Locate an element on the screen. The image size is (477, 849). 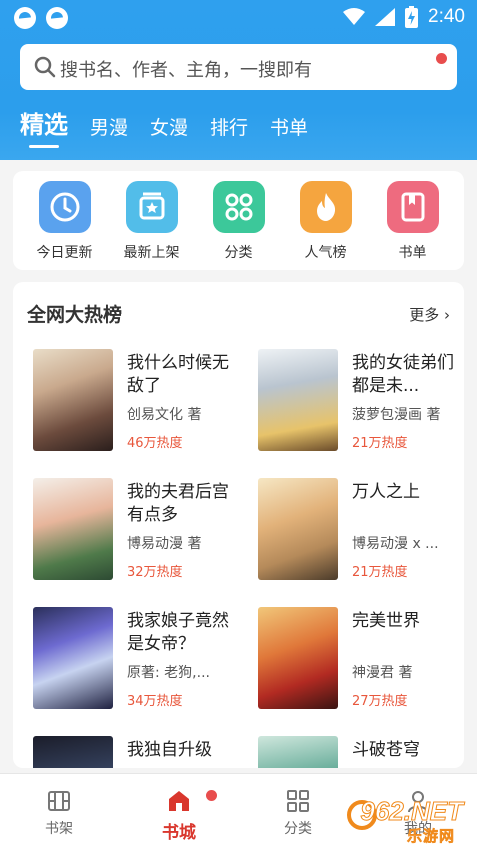
category-icon is located at coordinates (238, 207).